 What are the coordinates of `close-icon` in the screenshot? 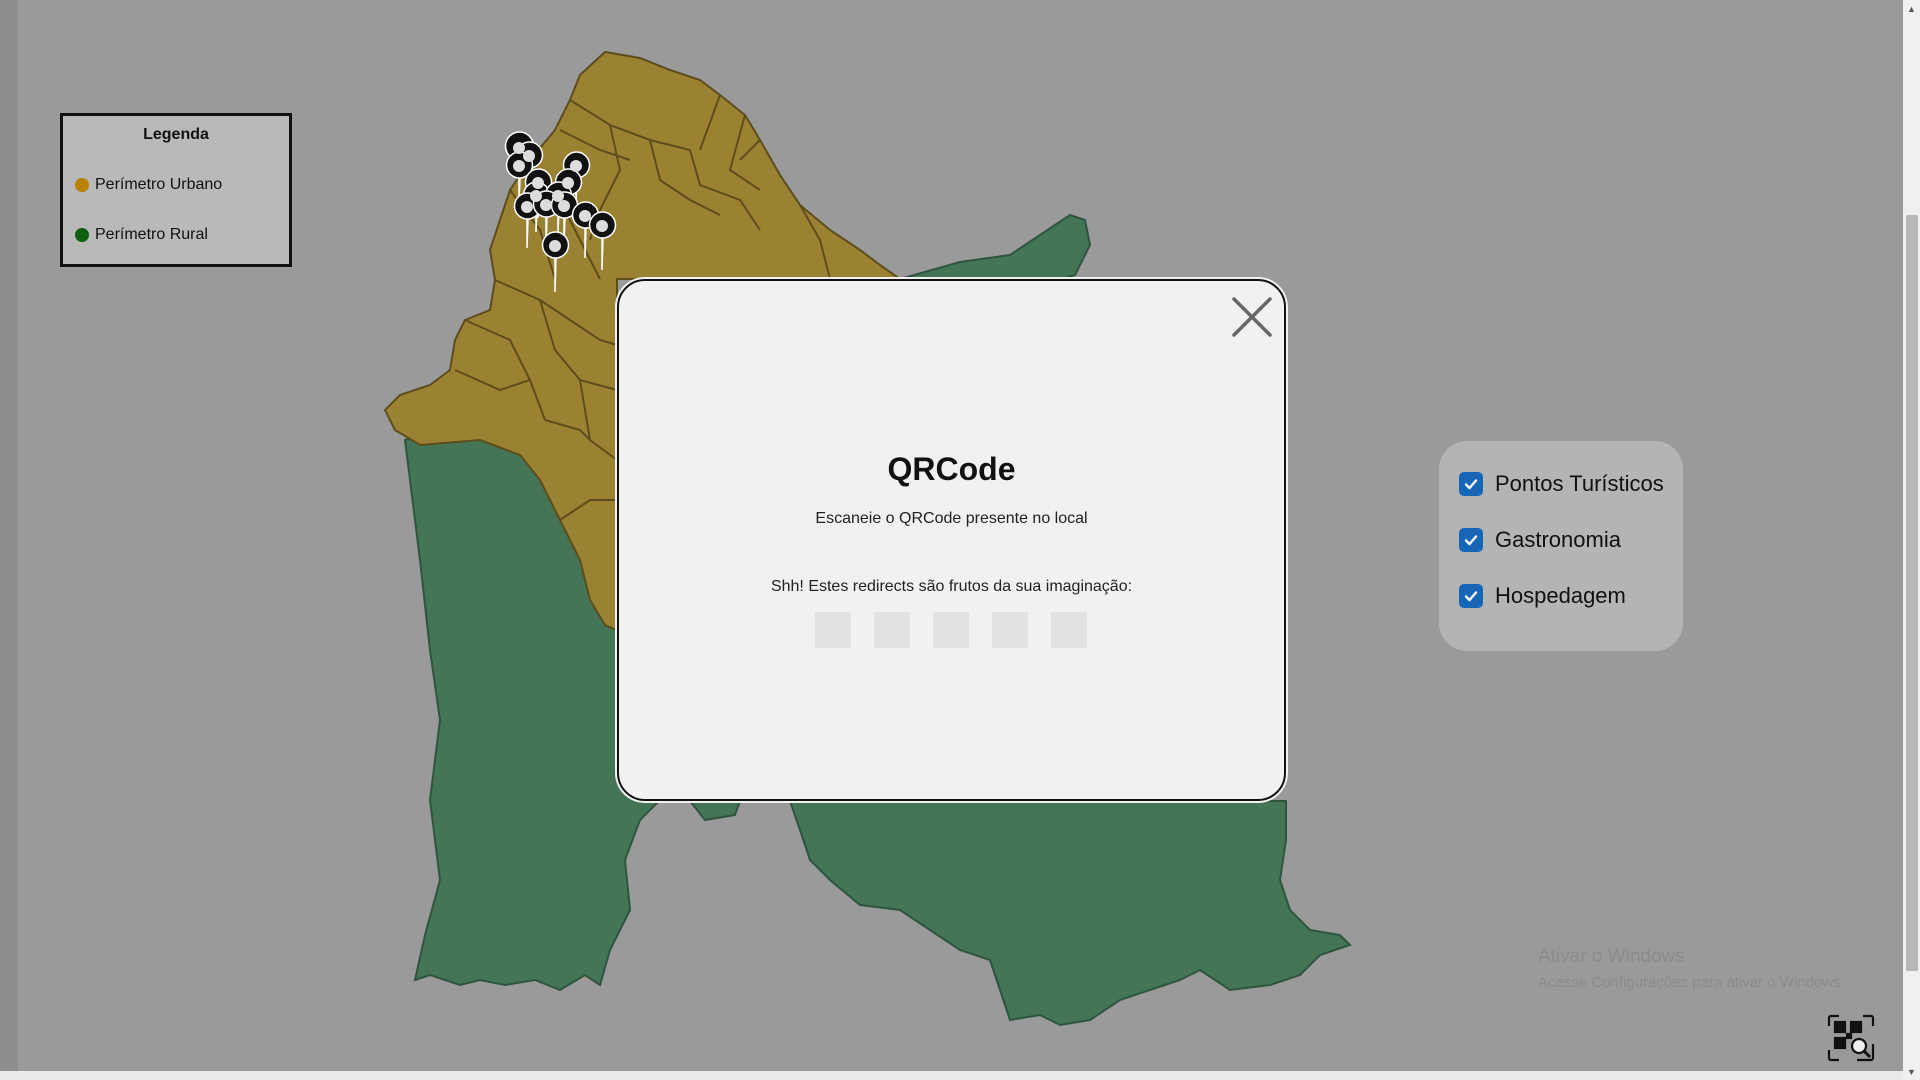 It's located at (1252, 317).